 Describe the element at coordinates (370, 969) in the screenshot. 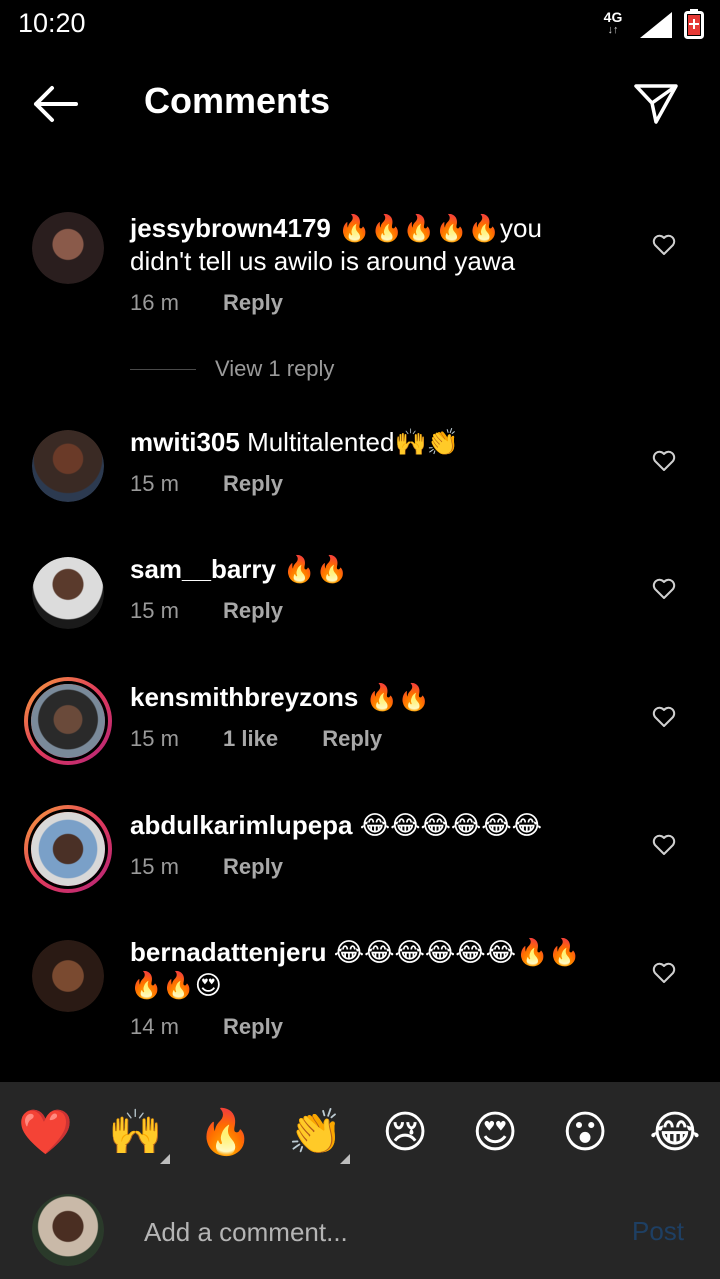

I see `comment-text: bernadattenjeru 😂😂😂😂😂😂🔥🔥🔥🔥😍` at that location.